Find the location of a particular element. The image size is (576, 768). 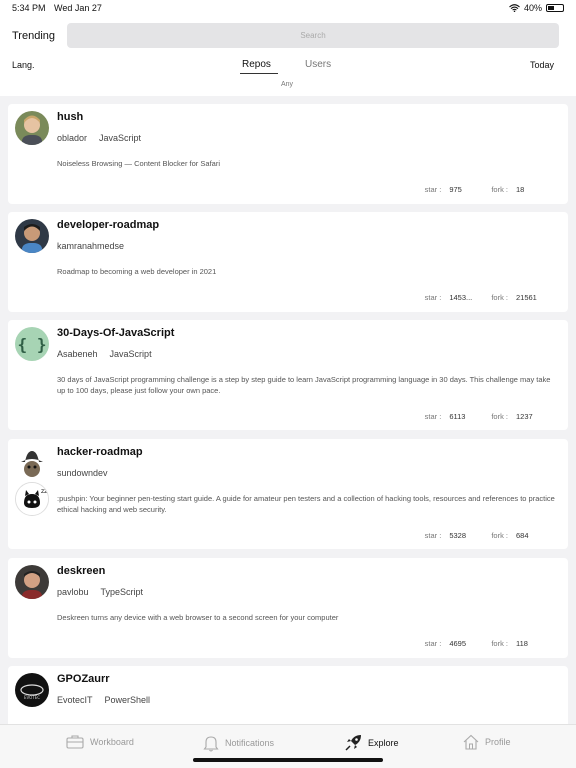

fork-count: 18 is located at coordinates (520, 189).